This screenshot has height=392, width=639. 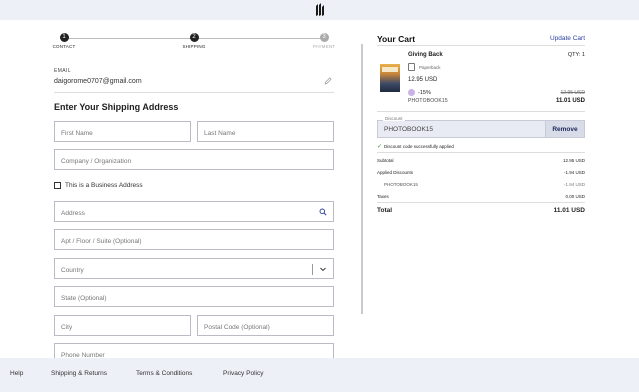 I want to click on shipping-section-title: Enter Your Shipping Address, so click(x=116, y=107).